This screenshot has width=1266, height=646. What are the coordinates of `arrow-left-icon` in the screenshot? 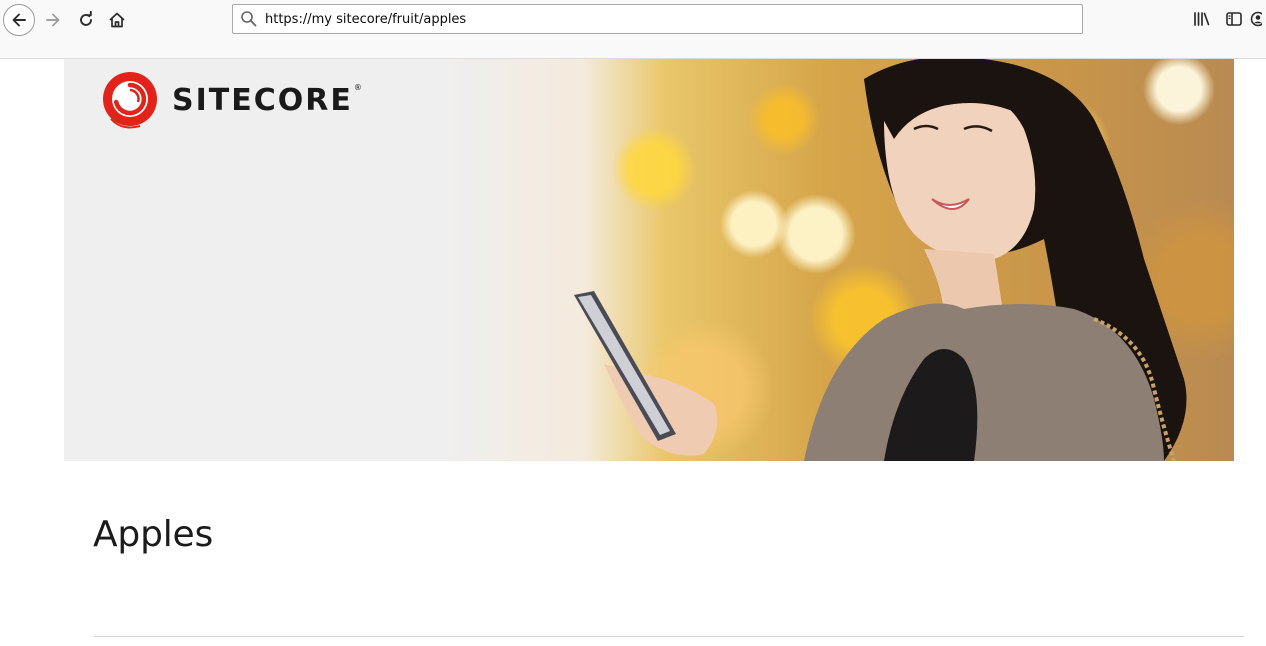 It's located at (19, 20).